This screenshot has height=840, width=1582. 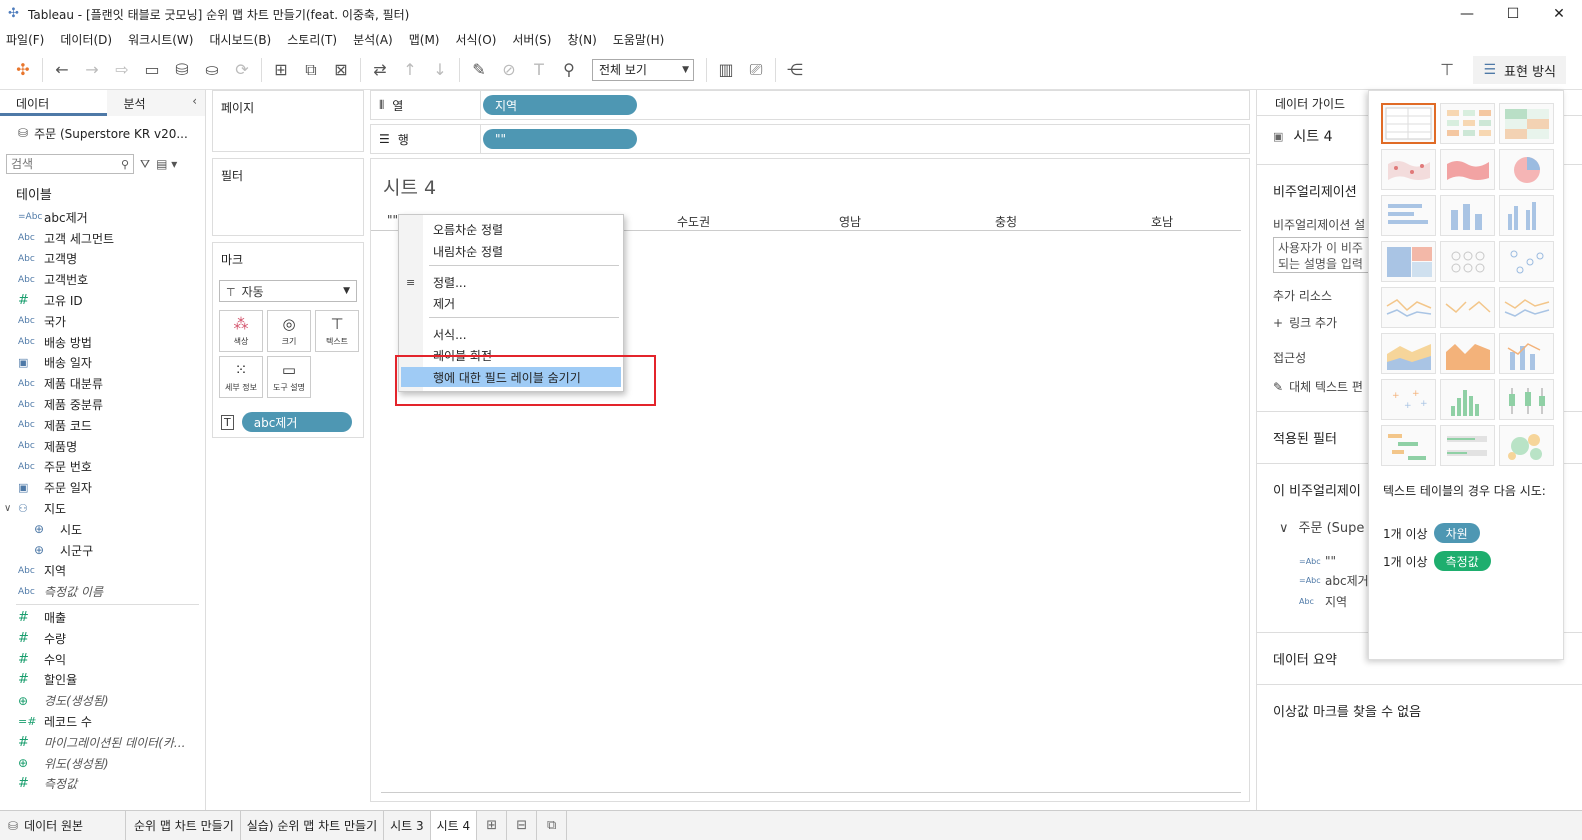 I want to click on field-item: Abc 측정값 이름, so click(x=102, y=591).